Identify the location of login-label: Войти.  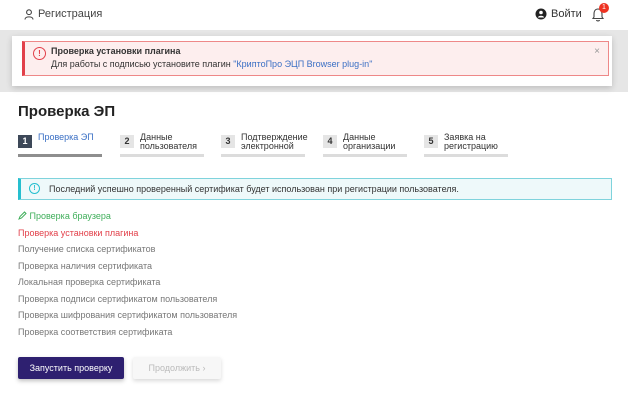
(566, 14).